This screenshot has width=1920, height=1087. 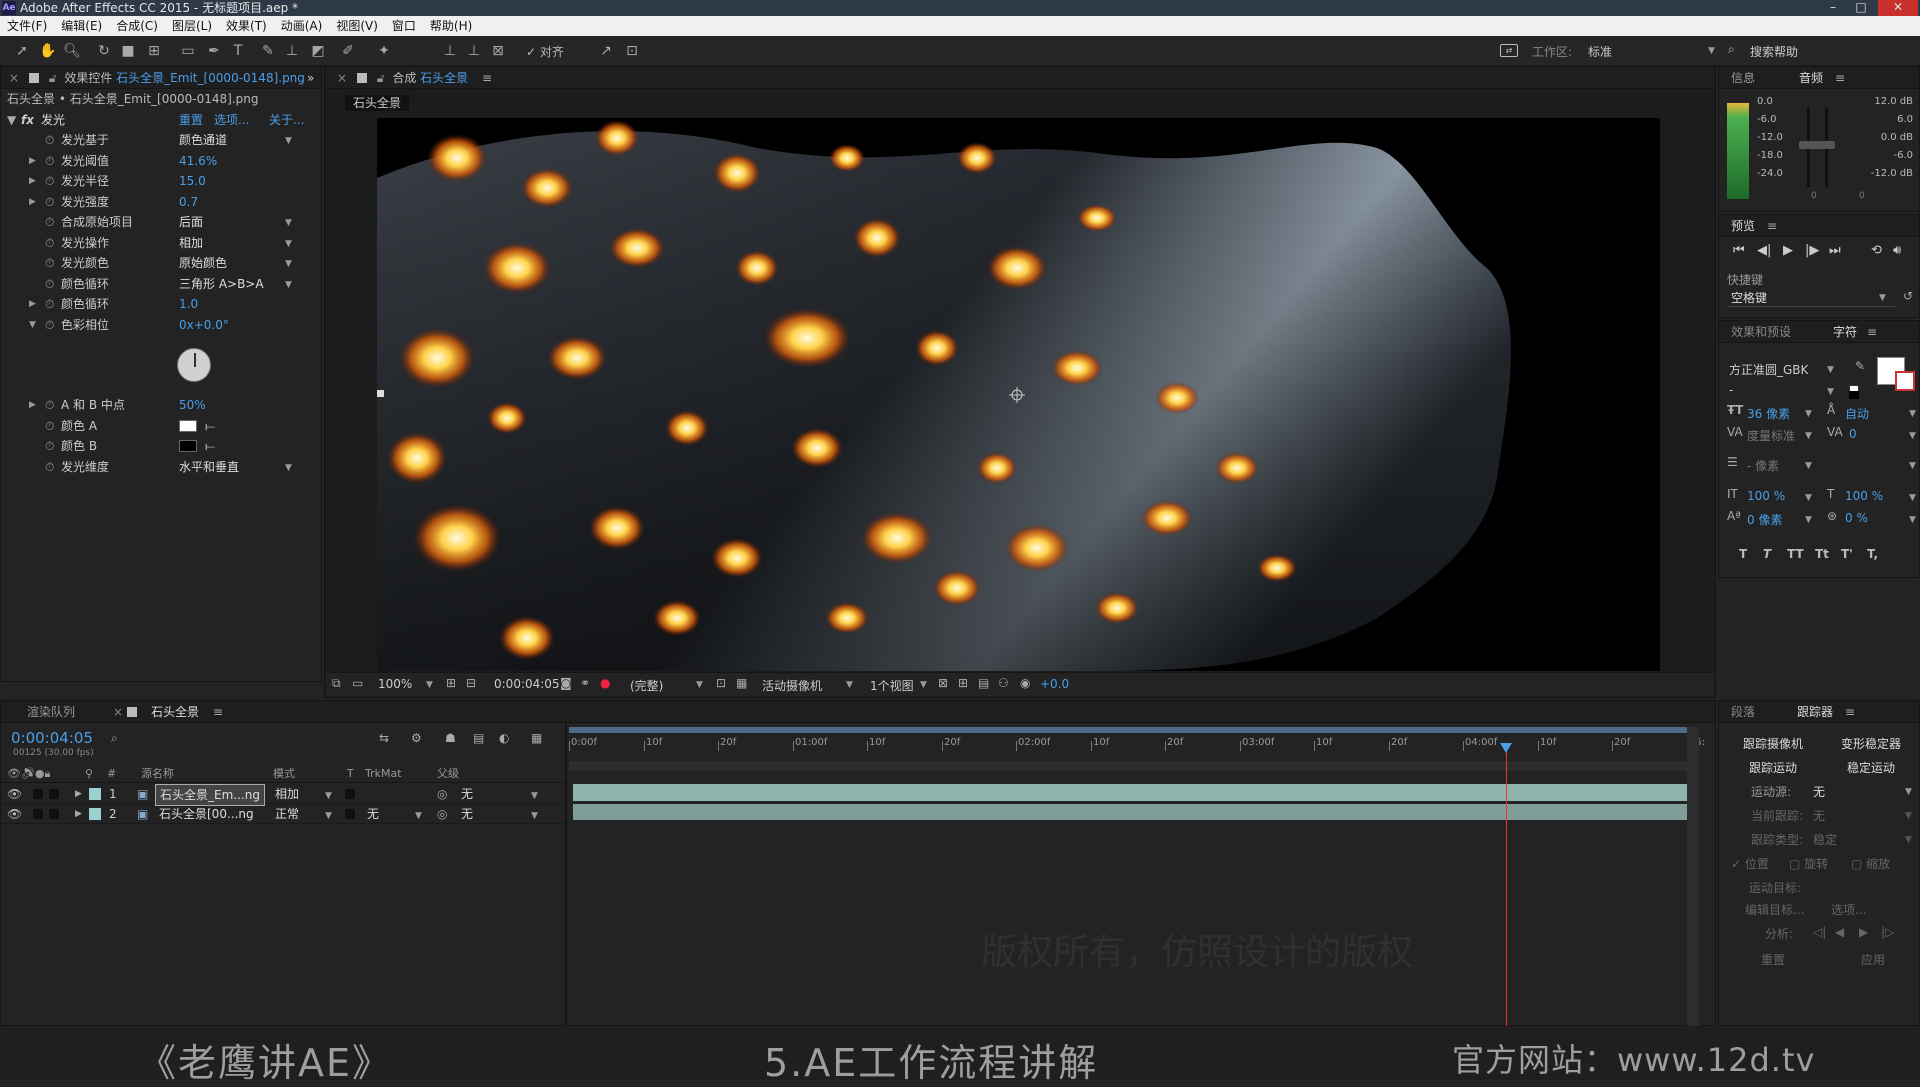 What do you see at coordinates (1768, 413) in the screenshot?
I see `font-size-value: 36 像素` at bounding box center [1768, 413].